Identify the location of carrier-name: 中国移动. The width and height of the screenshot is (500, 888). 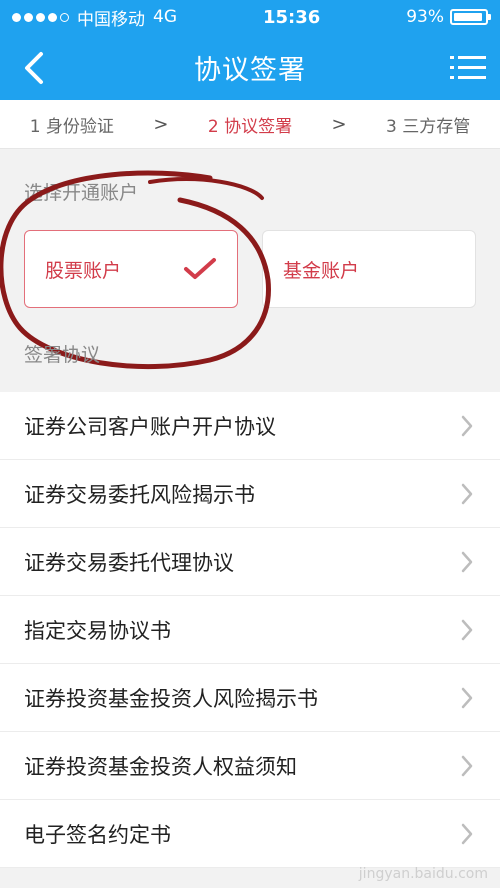
(111, 19).